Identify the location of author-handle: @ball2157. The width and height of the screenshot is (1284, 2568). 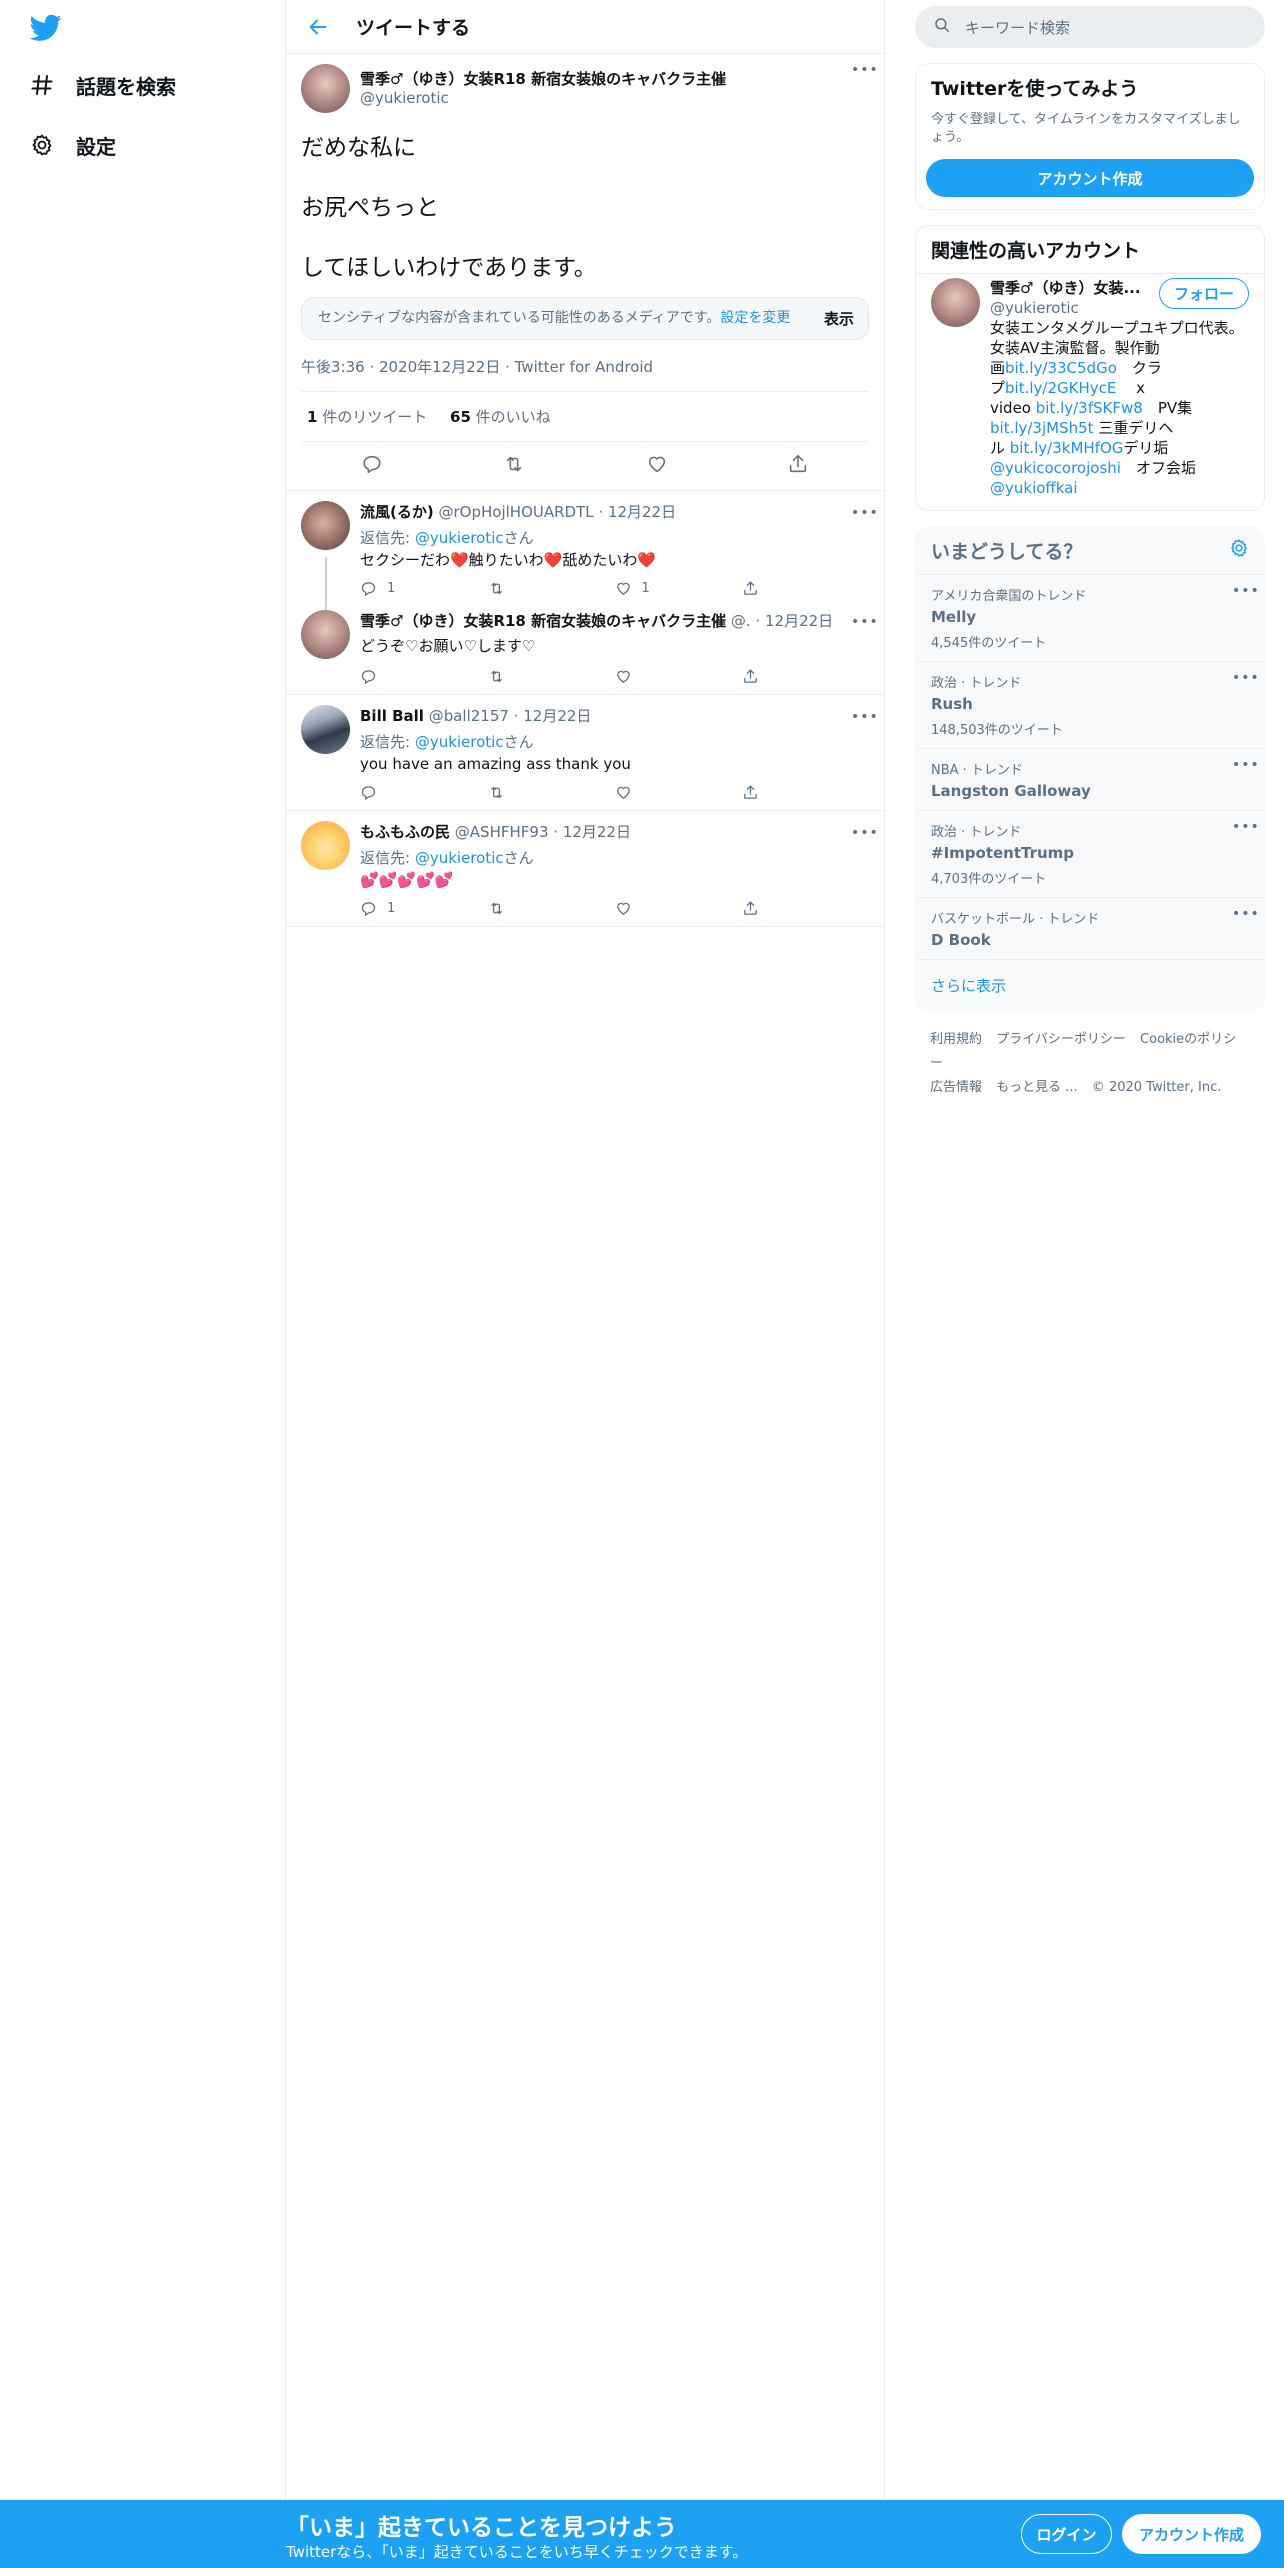
(469, 716).